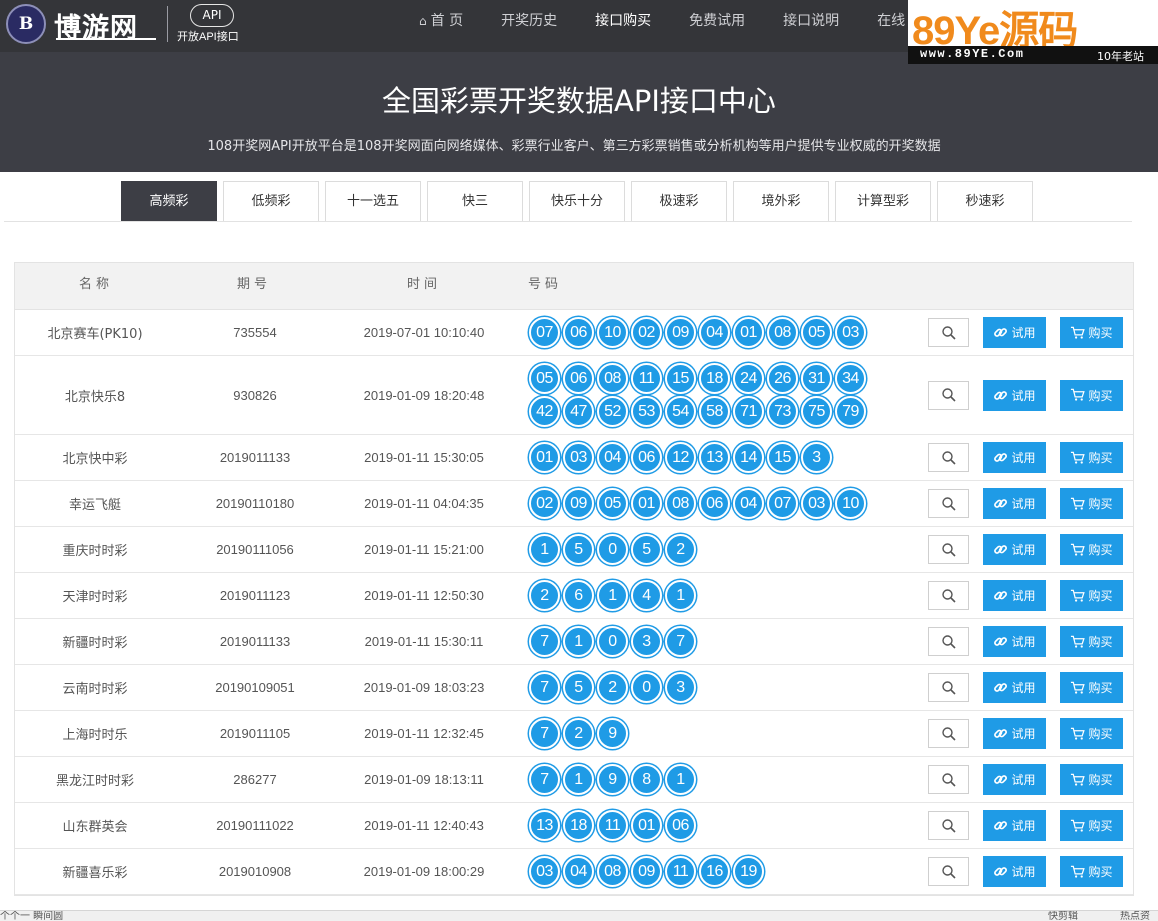 This screenshot has height=921, width=1158. What do you see at coordinates (612, 825) in the screenshot?
I see `number-ball: 11` at bounding box center [612, 825].